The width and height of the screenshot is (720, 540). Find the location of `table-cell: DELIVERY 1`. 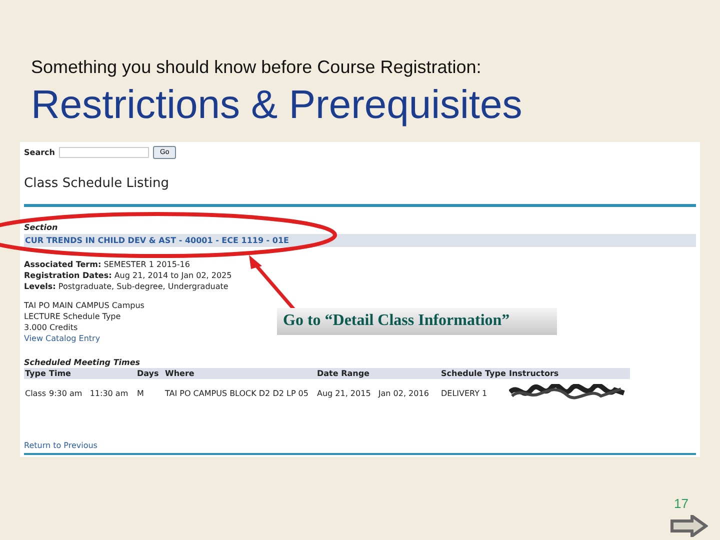

table-cell: DELIVERY 1 is located at coordinates (474, 393).